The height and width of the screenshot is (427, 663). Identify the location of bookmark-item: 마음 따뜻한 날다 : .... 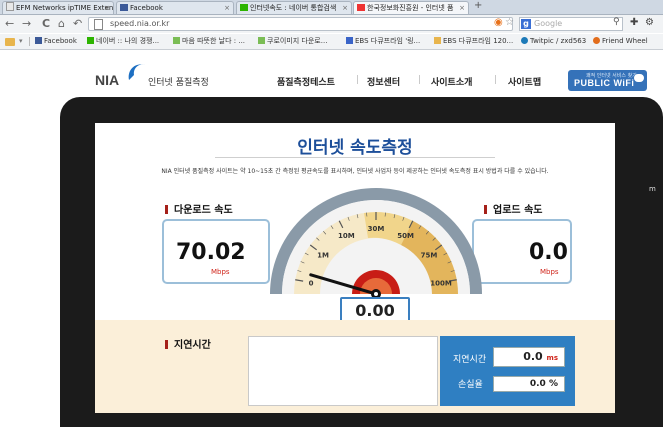
(209, 41).